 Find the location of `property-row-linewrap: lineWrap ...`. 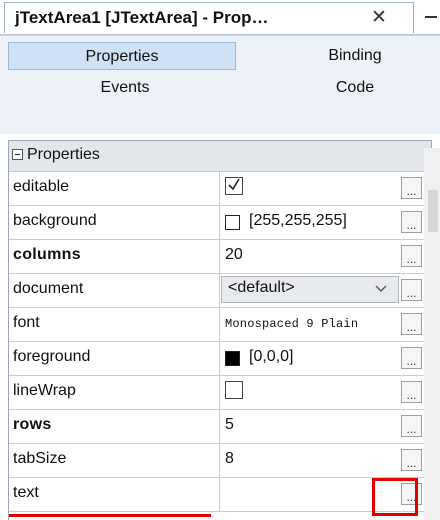

property-row-linewrap: lineWrap ... is located at coordinates (220, 392).